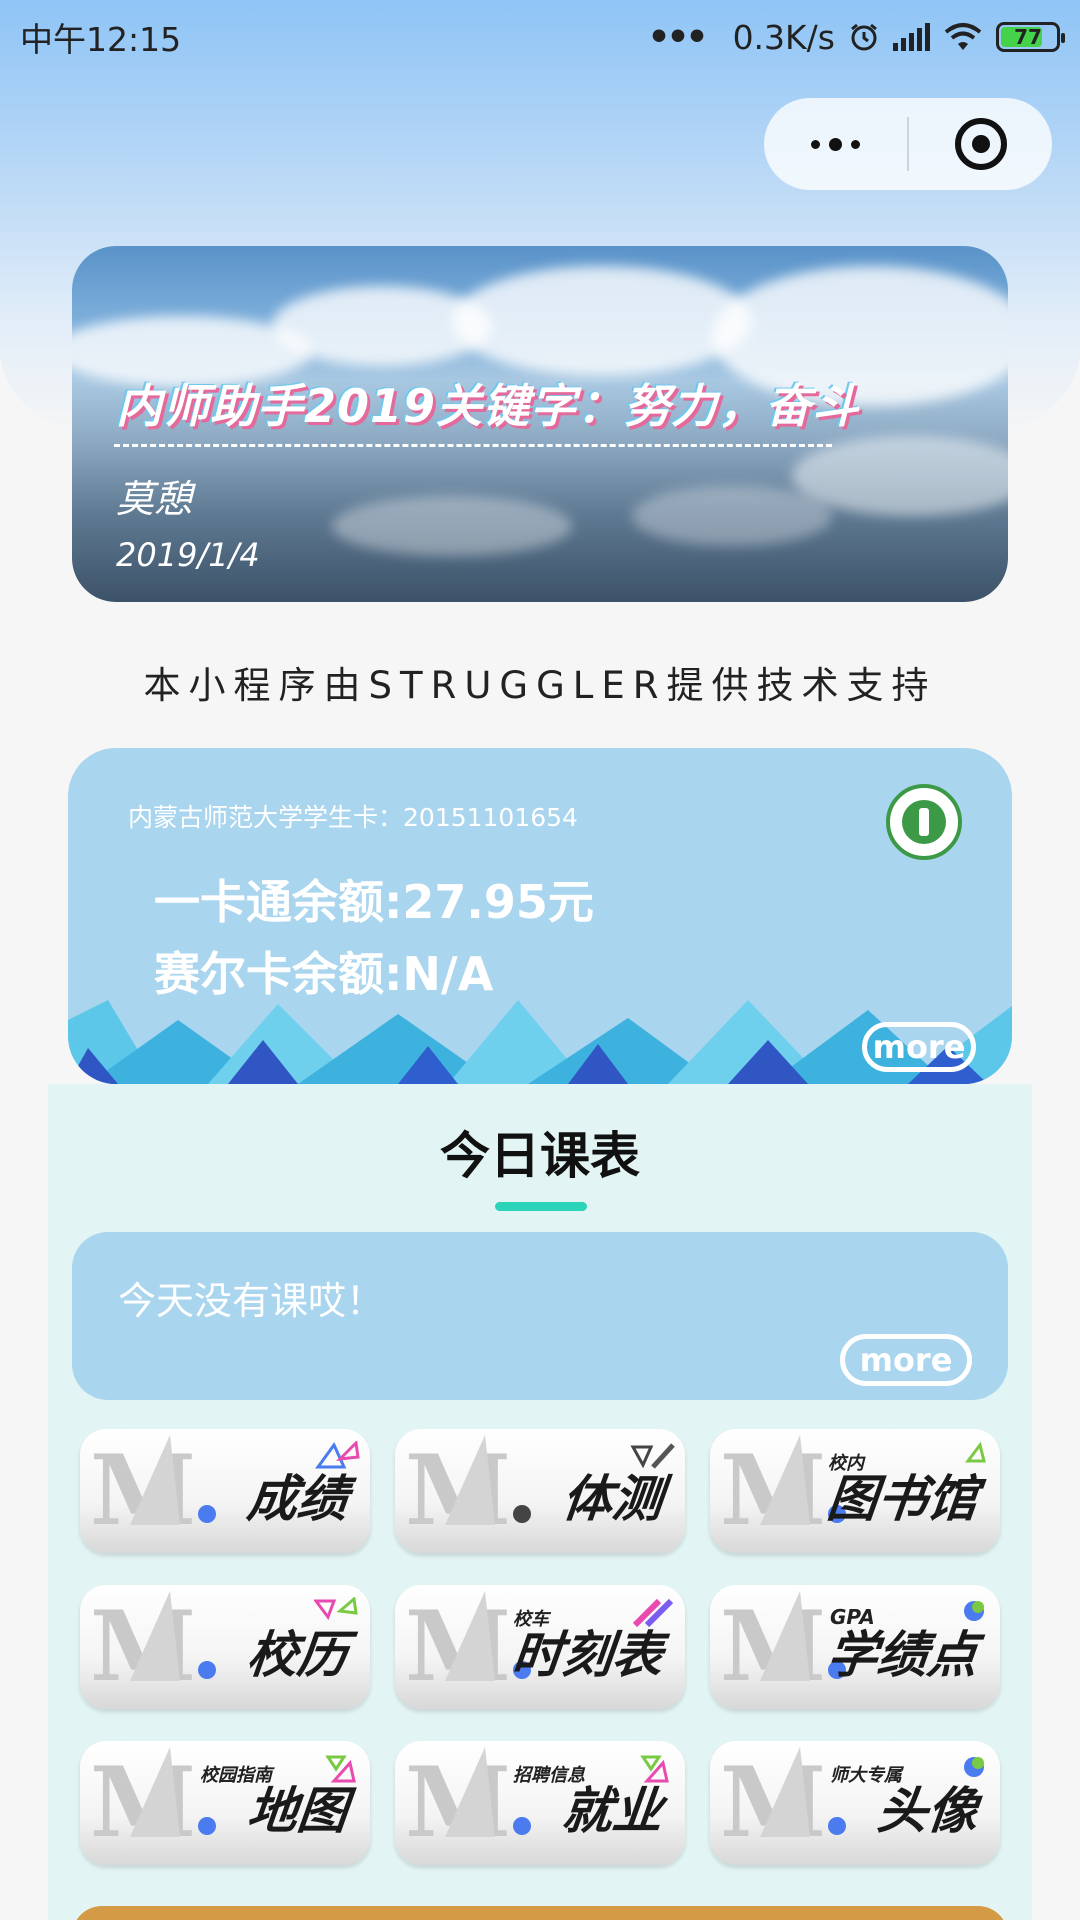  What do you see at coordinates (911, 37) in the screenshot?
I see `signal-icon` at bounding box center [911, 37].